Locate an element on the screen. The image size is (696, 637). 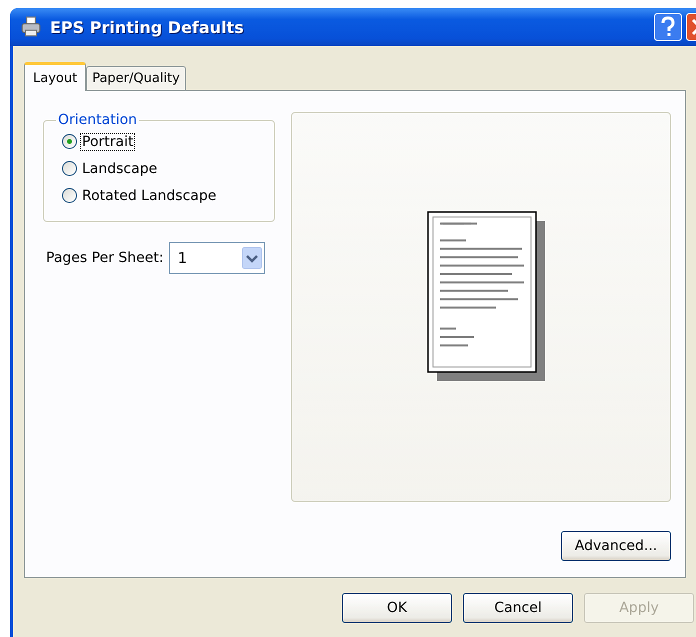
tab: Layout is located at coordinates (55, 76).